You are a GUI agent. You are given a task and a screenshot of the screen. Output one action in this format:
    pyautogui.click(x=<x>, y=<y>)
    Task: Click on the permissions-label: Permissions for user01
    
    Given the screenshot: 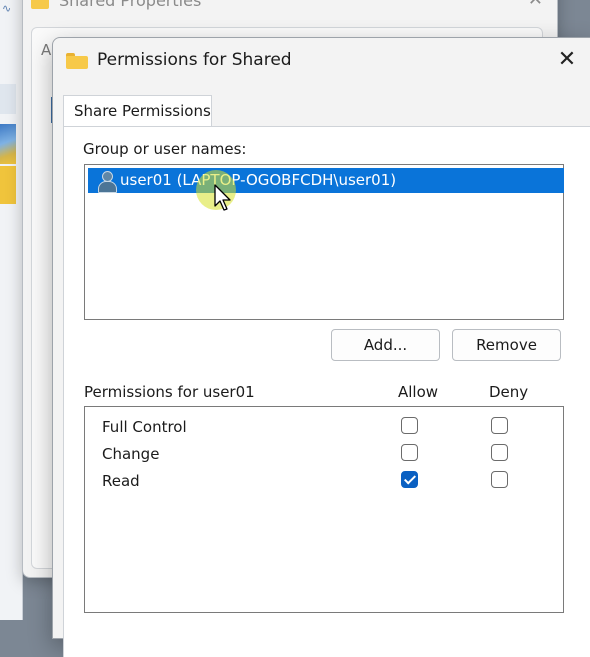 What is the action you would take?
    pyautogui.click(x=169, y=392)
    